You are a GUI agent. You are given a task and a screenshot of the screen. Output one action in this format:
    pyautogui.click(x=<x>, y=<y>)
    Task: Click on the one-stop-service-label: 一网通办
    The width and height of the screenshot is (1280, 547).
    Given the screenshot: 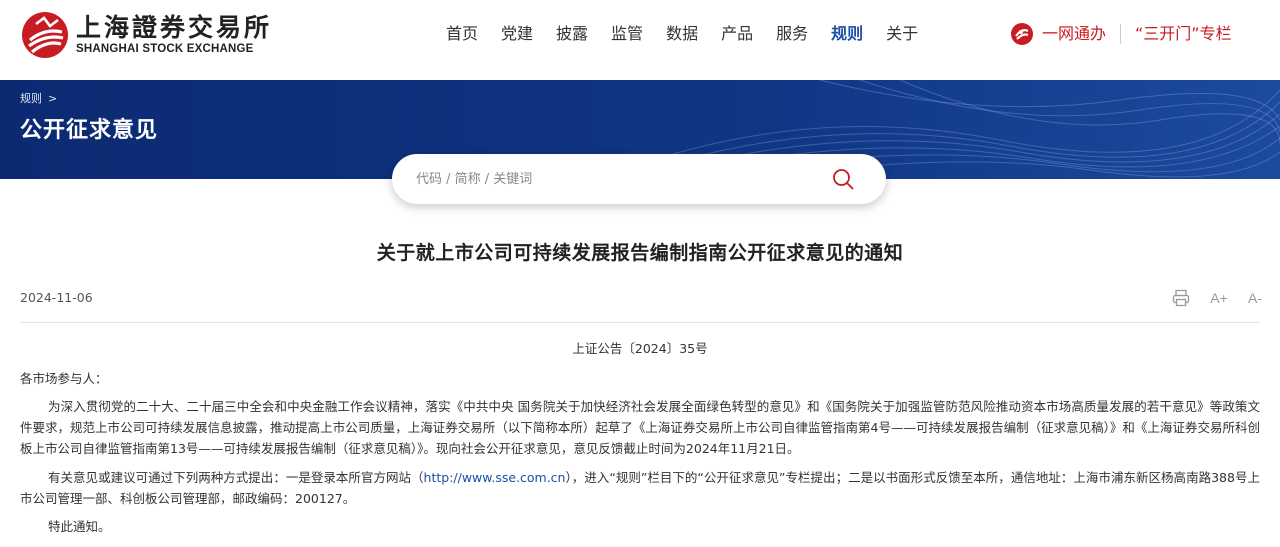 What is the action you would take?
    pyautogui.click(x=1074, y=33)
    